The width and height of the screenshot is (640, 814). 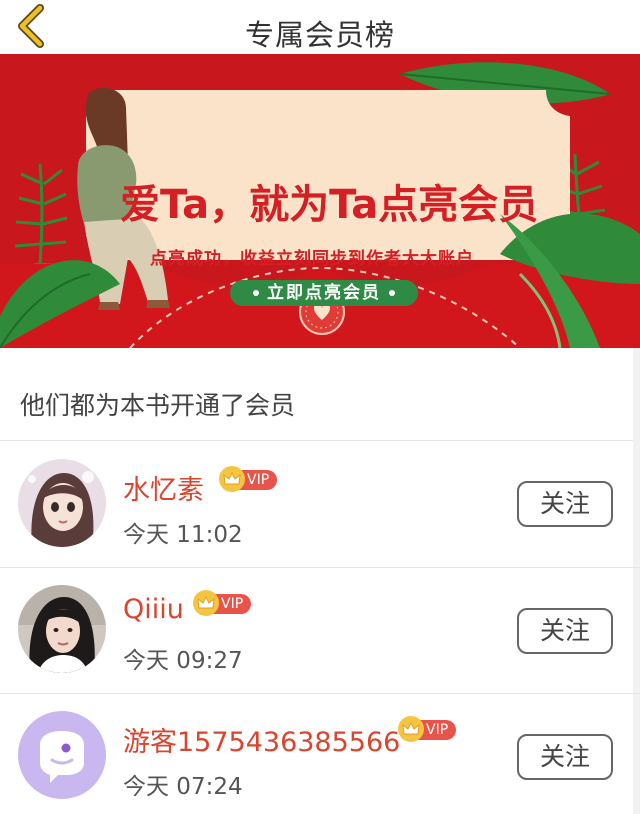 I want to click on activate-membership-button: 立即点亮会员, so click(x=324, y=293).